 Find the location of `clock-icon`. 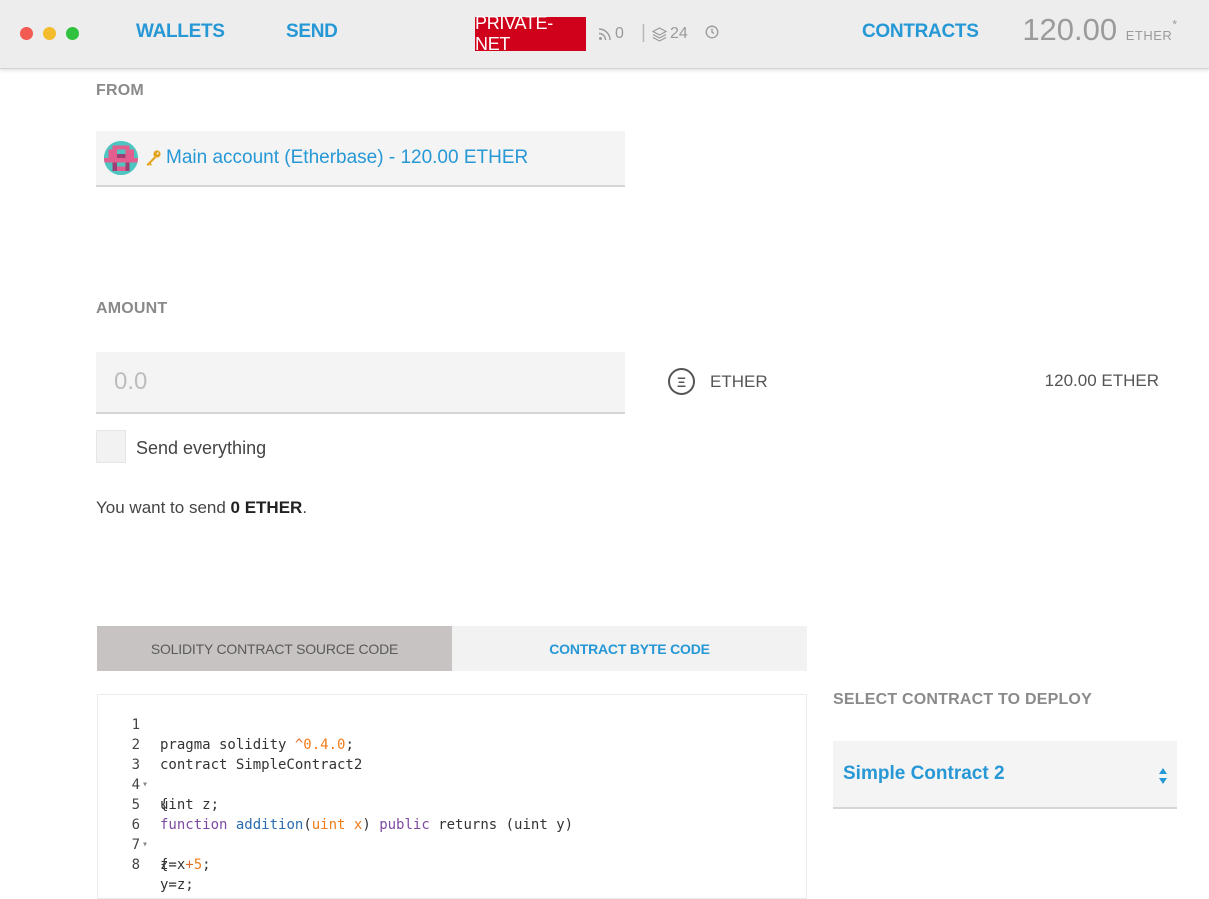

clock-icon is located at coordinates (712, 32).